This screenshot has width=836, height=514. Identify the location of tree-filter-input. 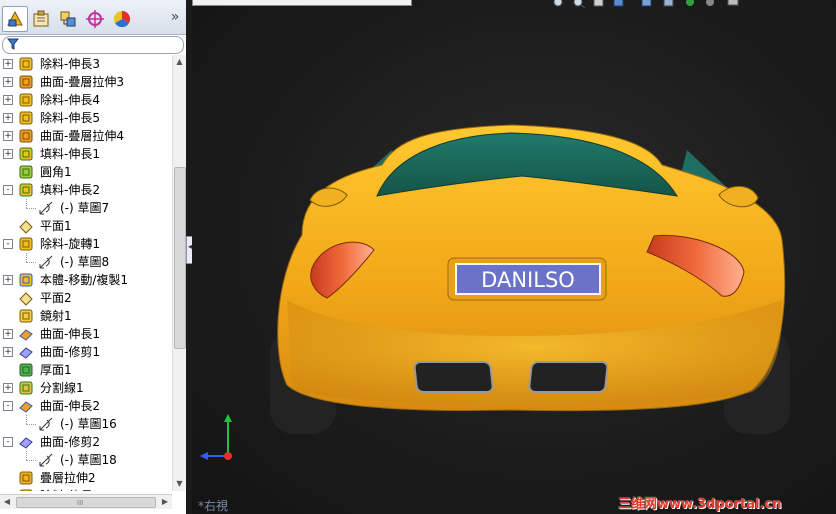
(93, 45).